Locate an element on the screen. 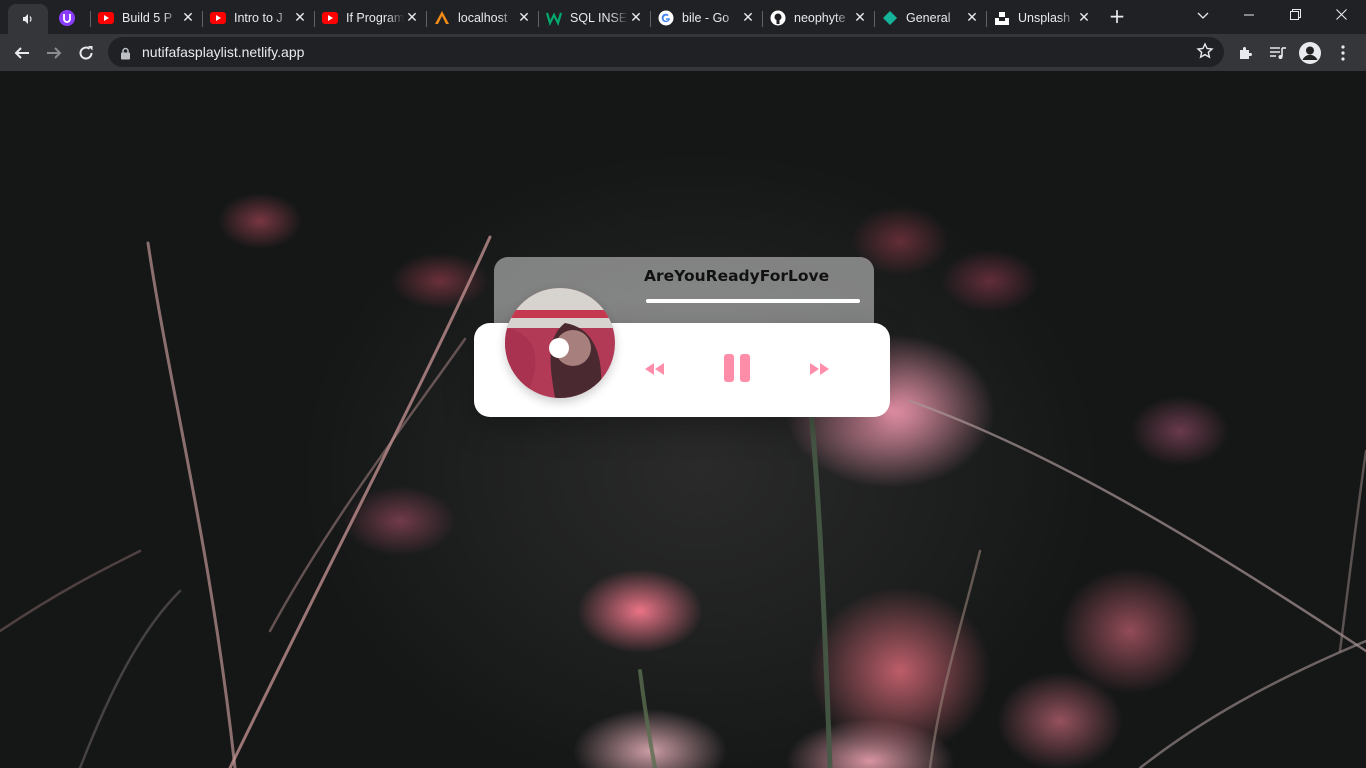  minimize-icon is located at coordinates (1249, 15).